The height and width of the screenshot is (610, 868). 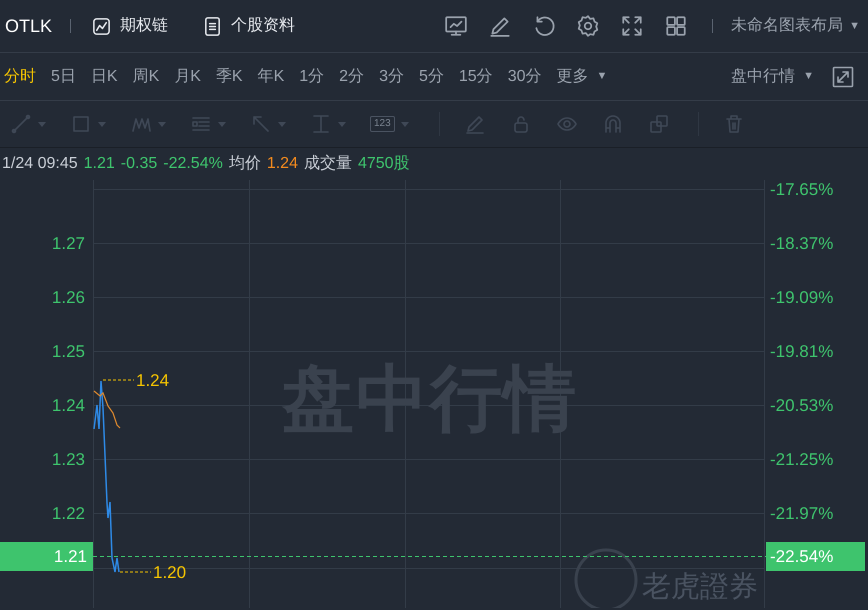 I want to click on period-tab: 15分, so click(x=475, y=76).